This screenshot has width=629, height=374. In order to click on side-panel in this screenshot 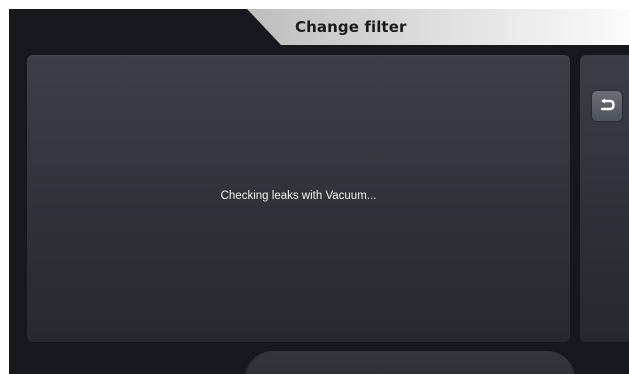, I will do `click(604, 198)`.